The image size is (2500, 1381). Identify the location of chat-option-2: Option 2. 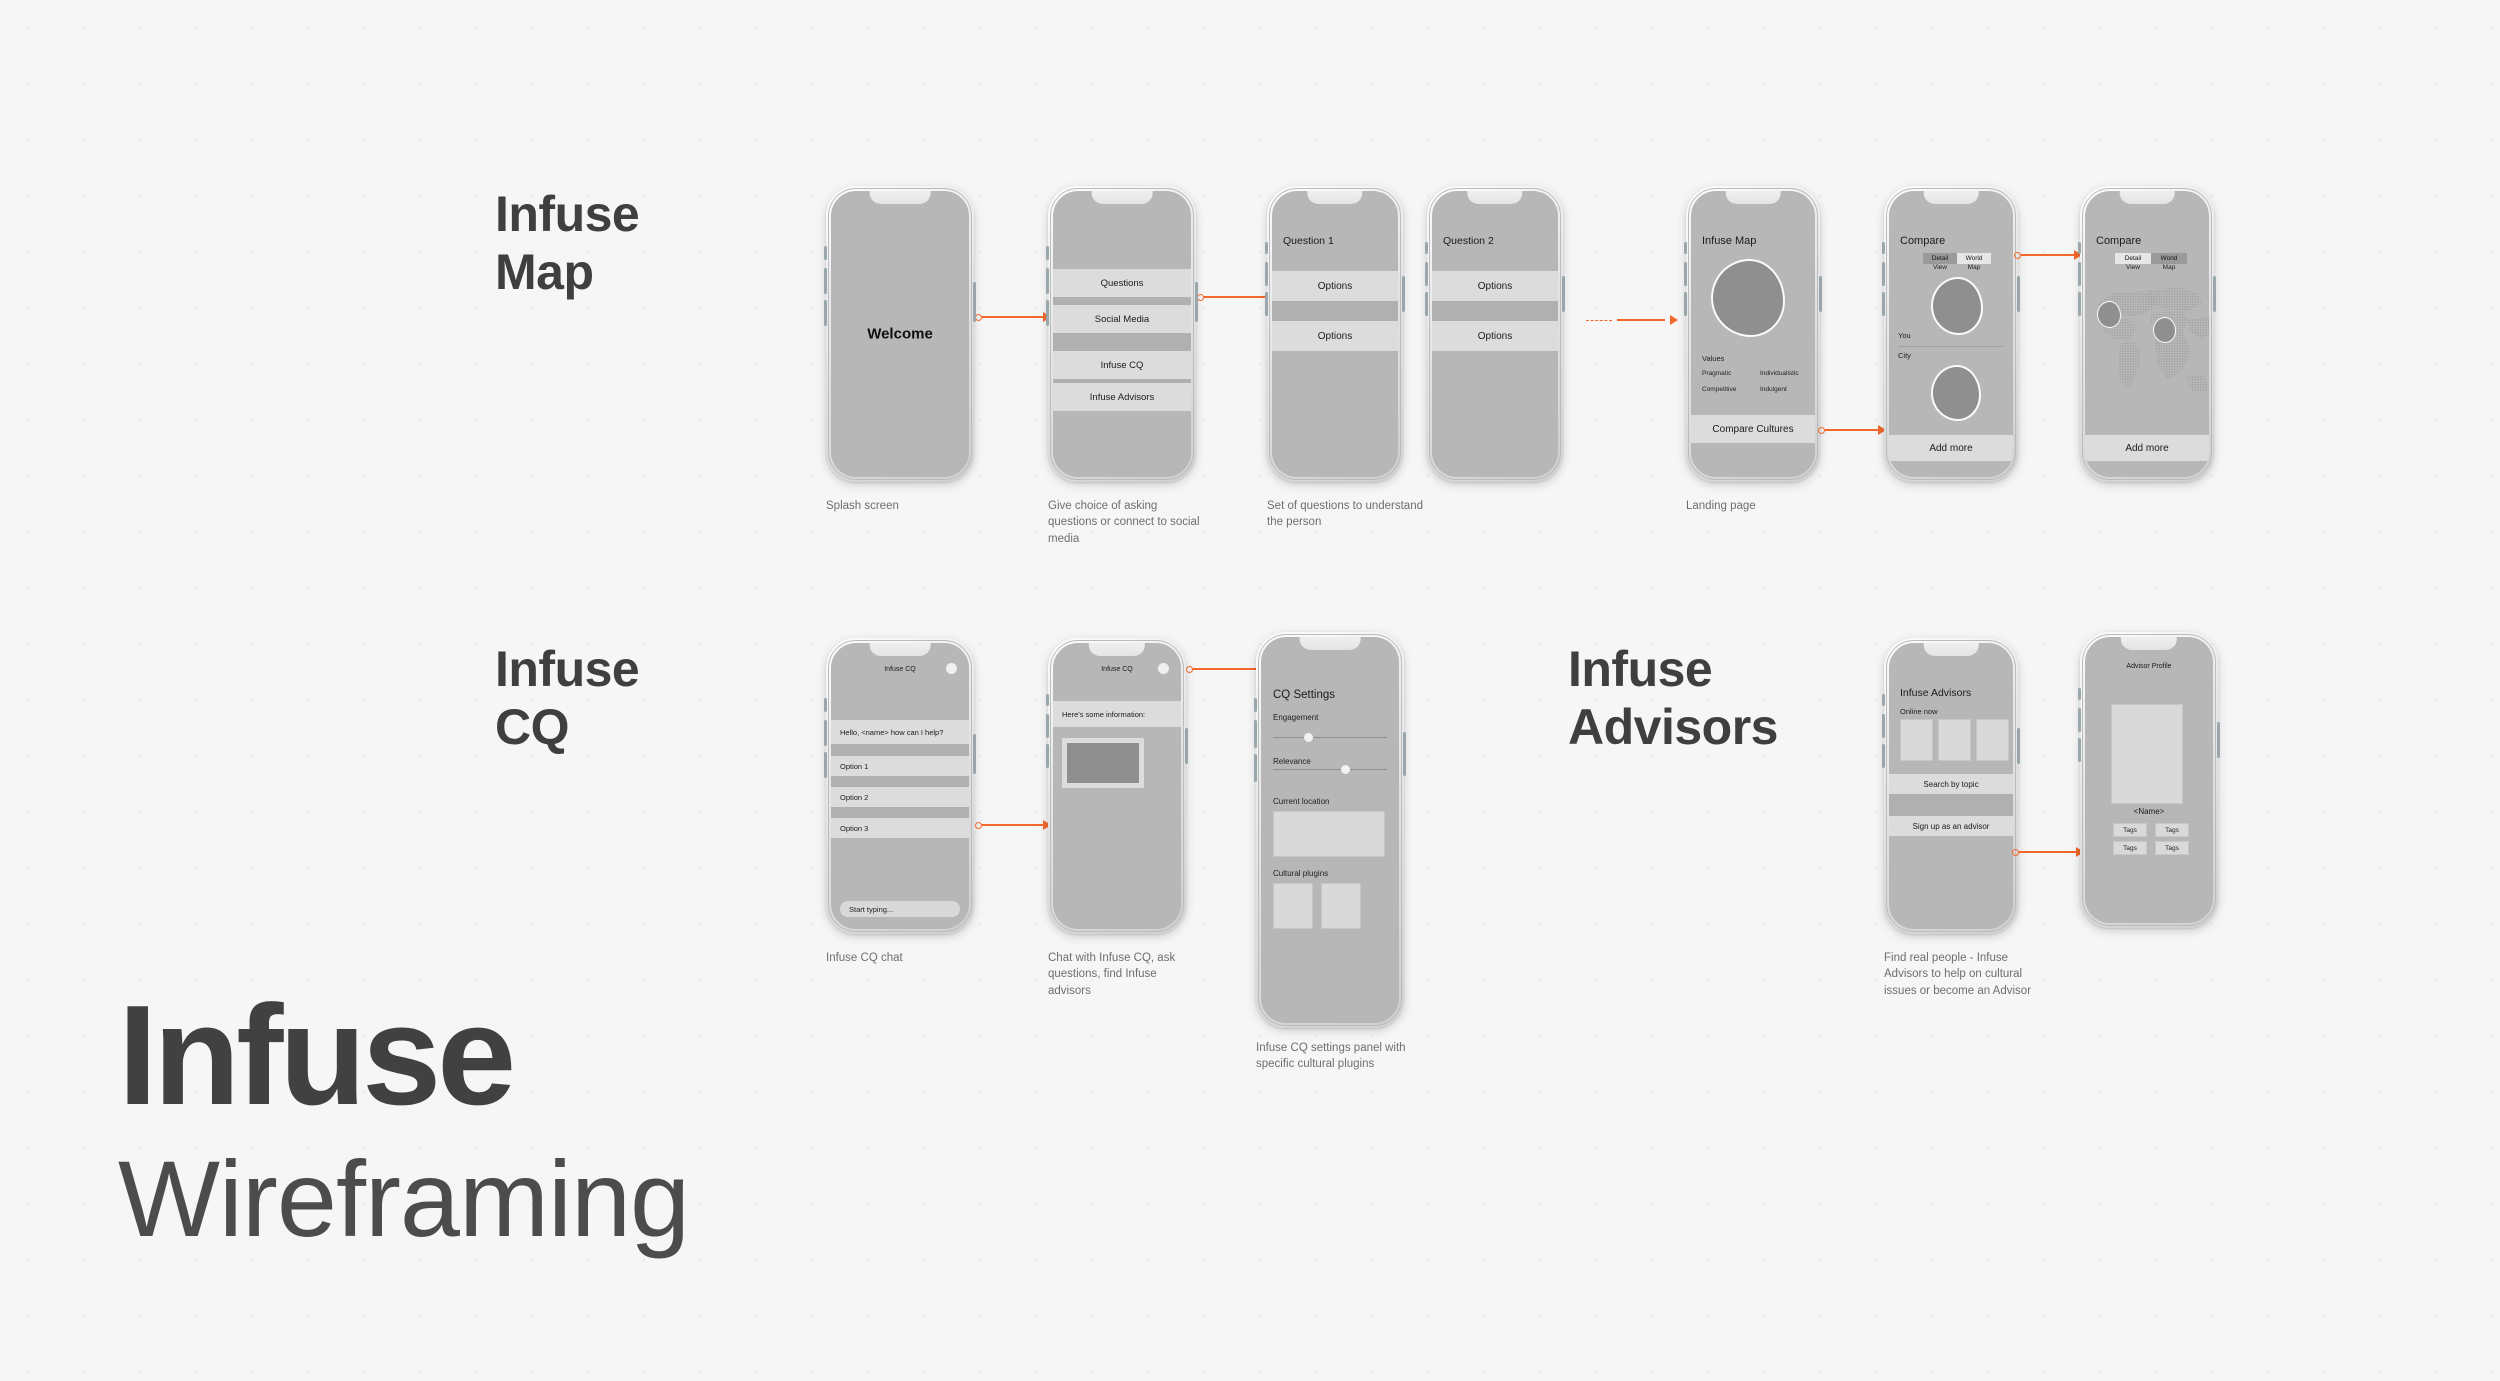
(900, 797).